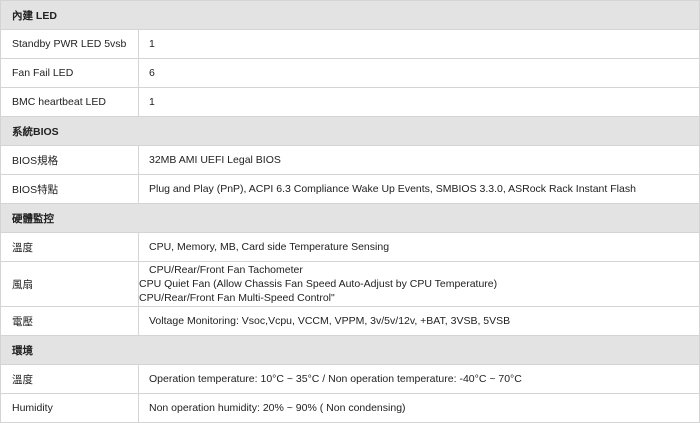 The image size is (700, 423). Describe the element at coordinates (237, 298) in the screenshot. I see `spec-value-line: CPU/Rear/Front Fan Multi-Speed Control"` at that location.